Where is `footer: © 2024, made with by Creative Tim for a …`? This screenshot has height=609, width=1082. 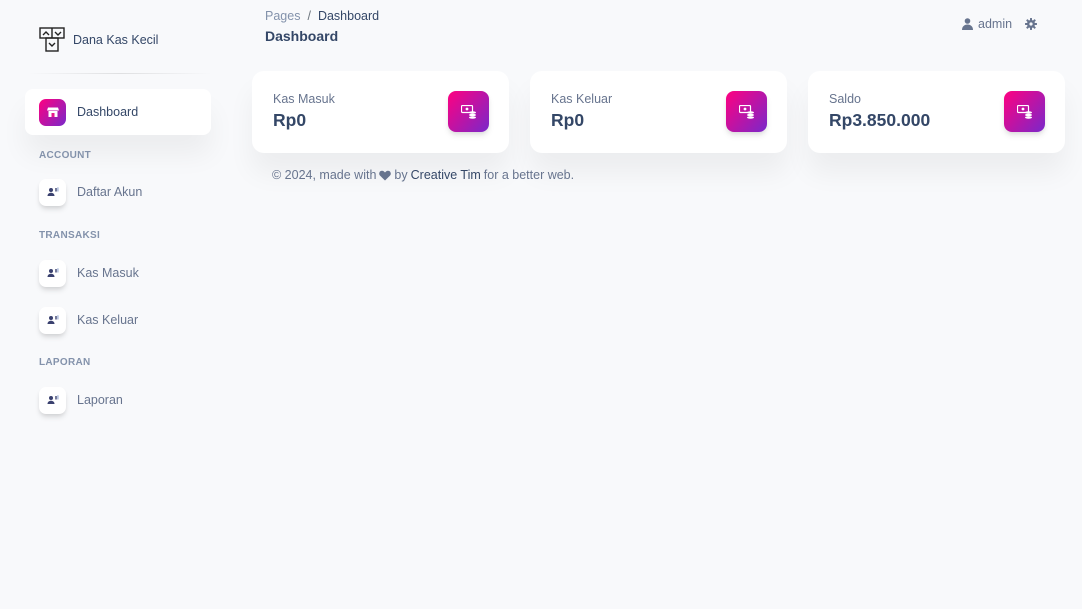
footer: © 2024, made with by Creative Tim for a … is located at coordinates (423, 175).